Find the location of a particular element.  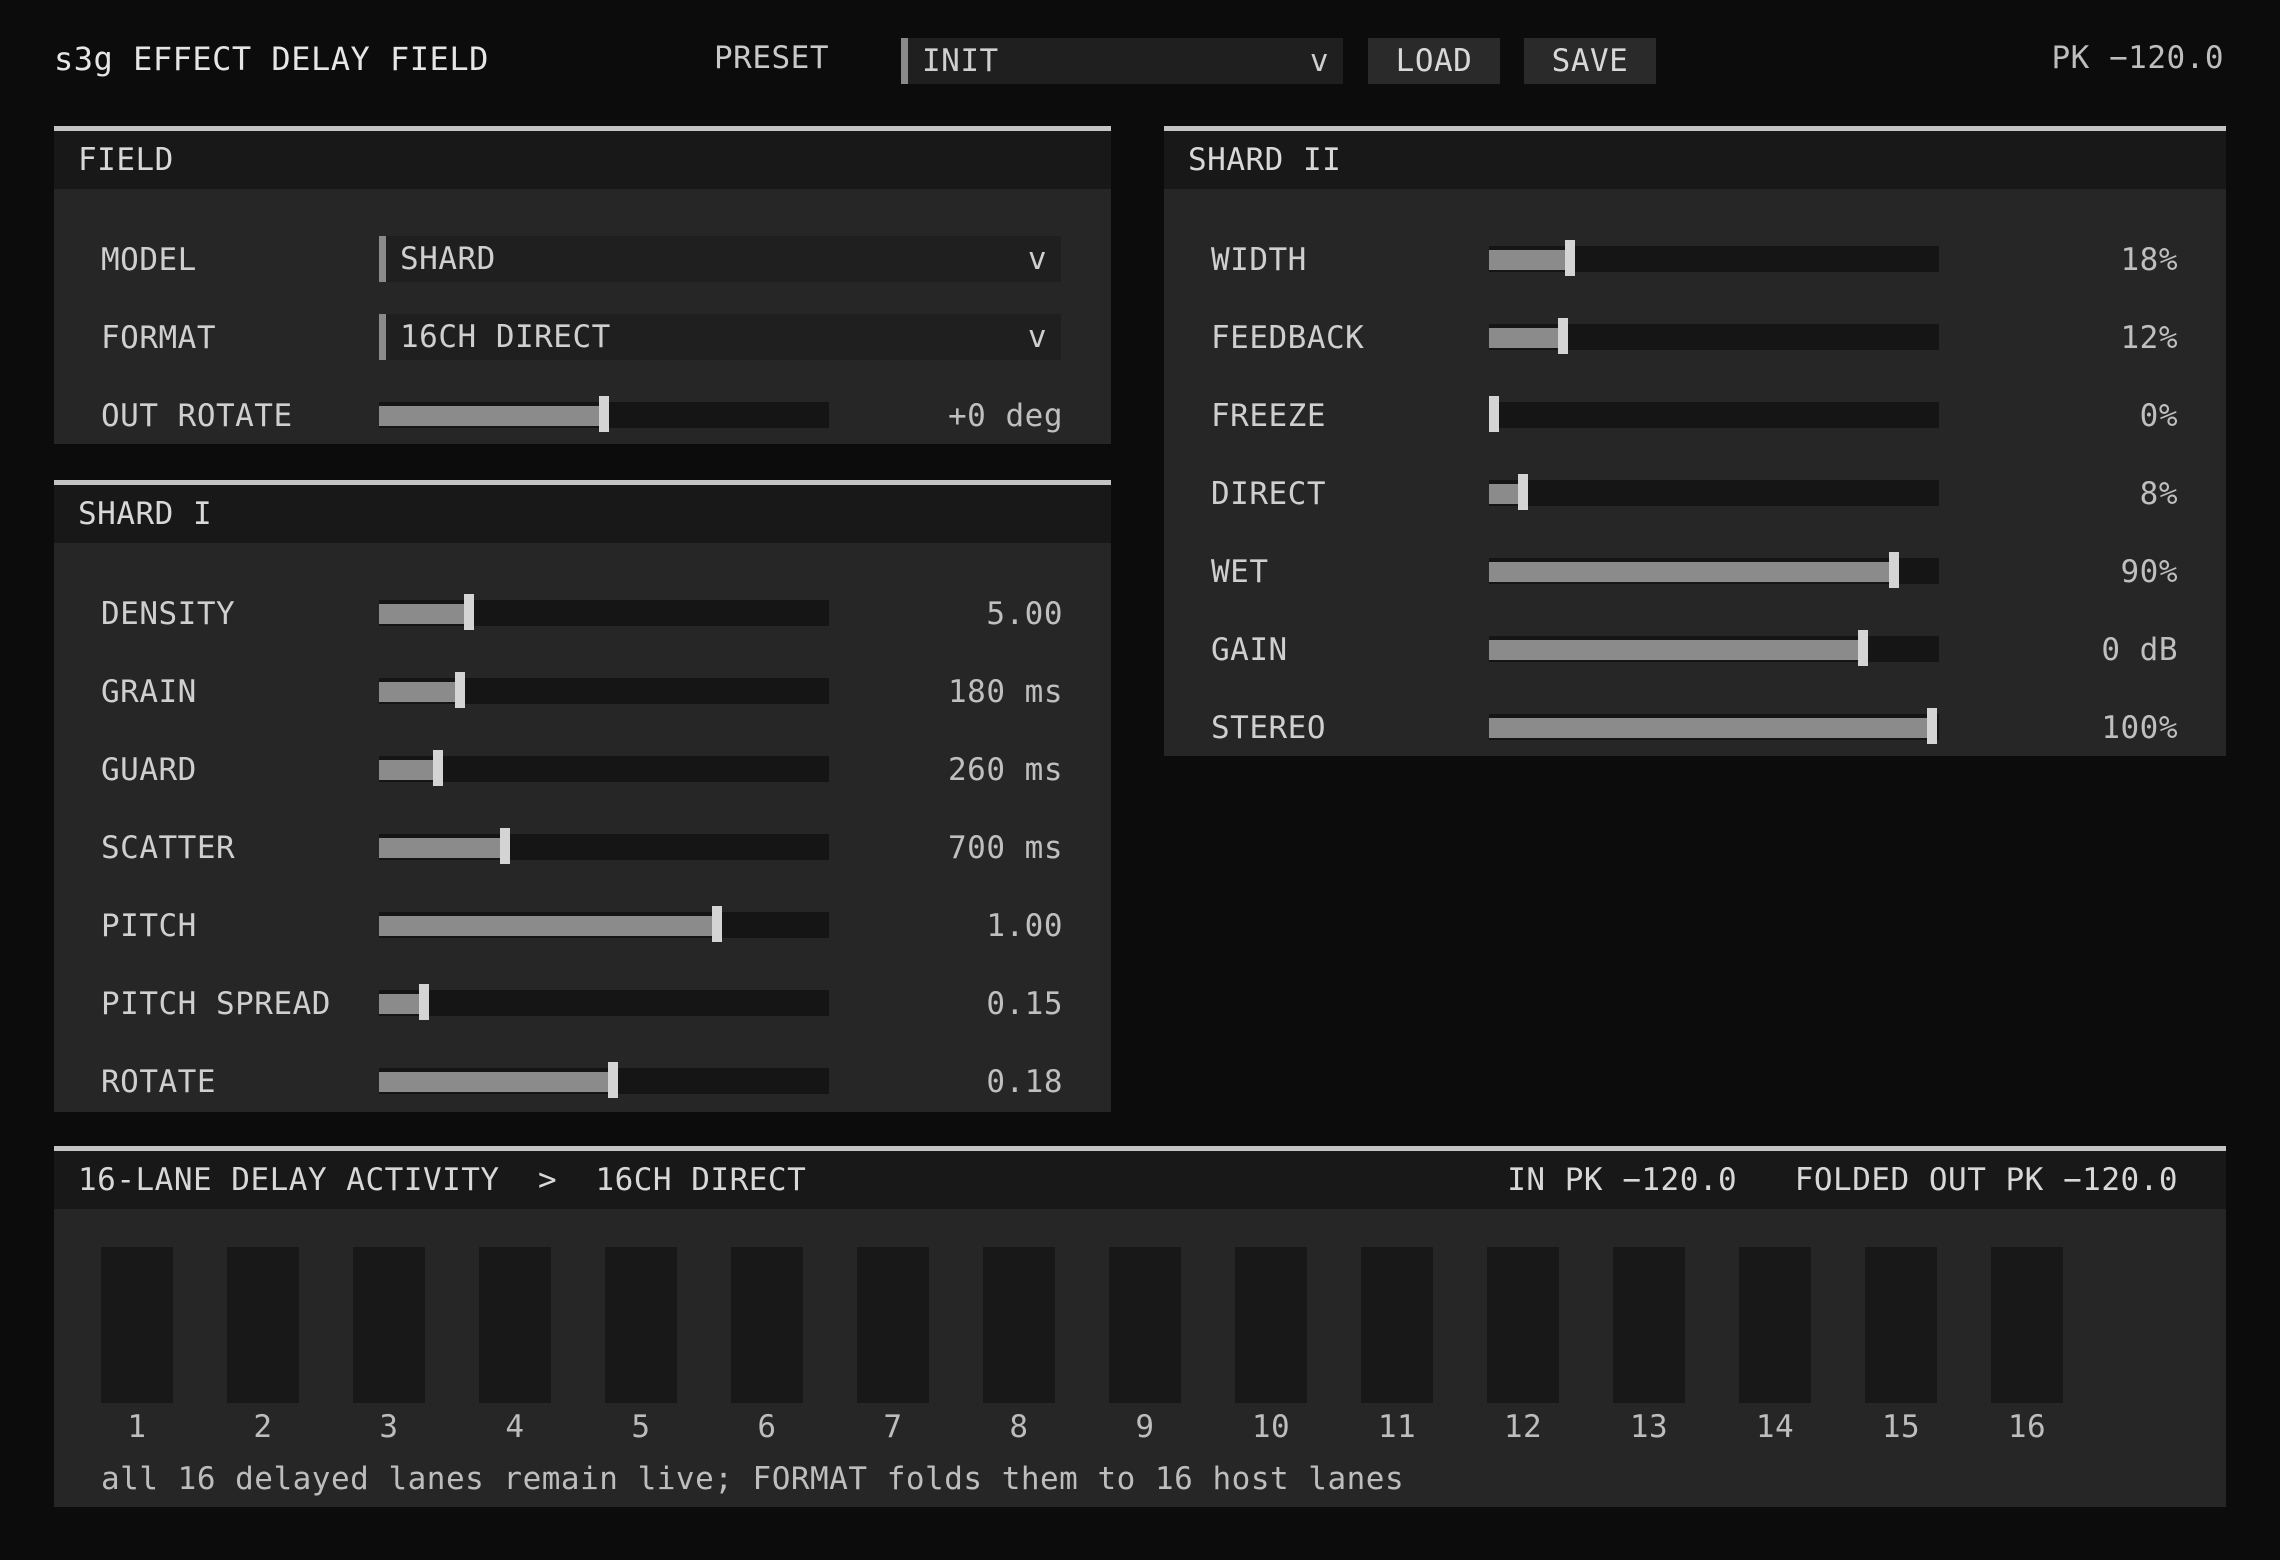

grain-label: GRAIN is located at coordinates (149, 692).